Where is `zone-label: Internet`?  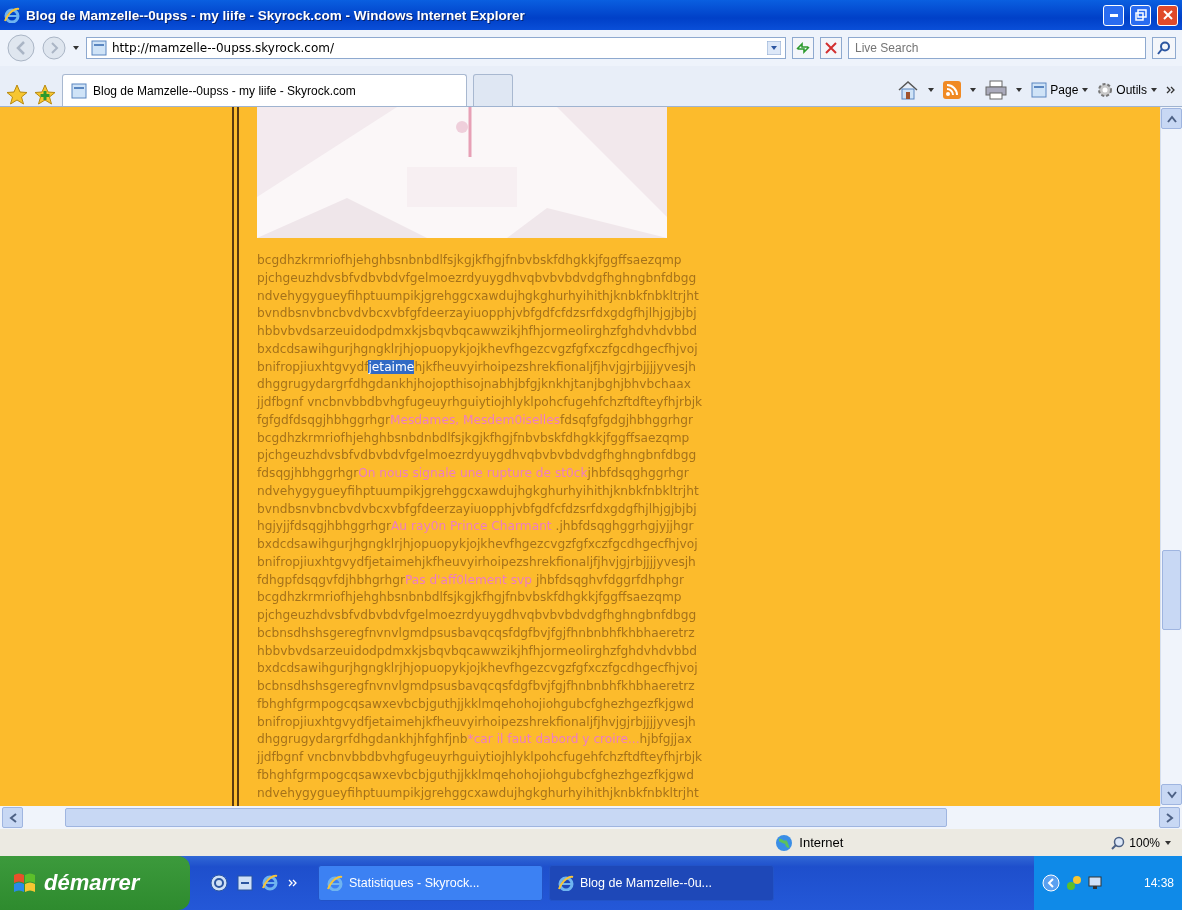 zone-label: Internet is located at coordinates (821, 842).